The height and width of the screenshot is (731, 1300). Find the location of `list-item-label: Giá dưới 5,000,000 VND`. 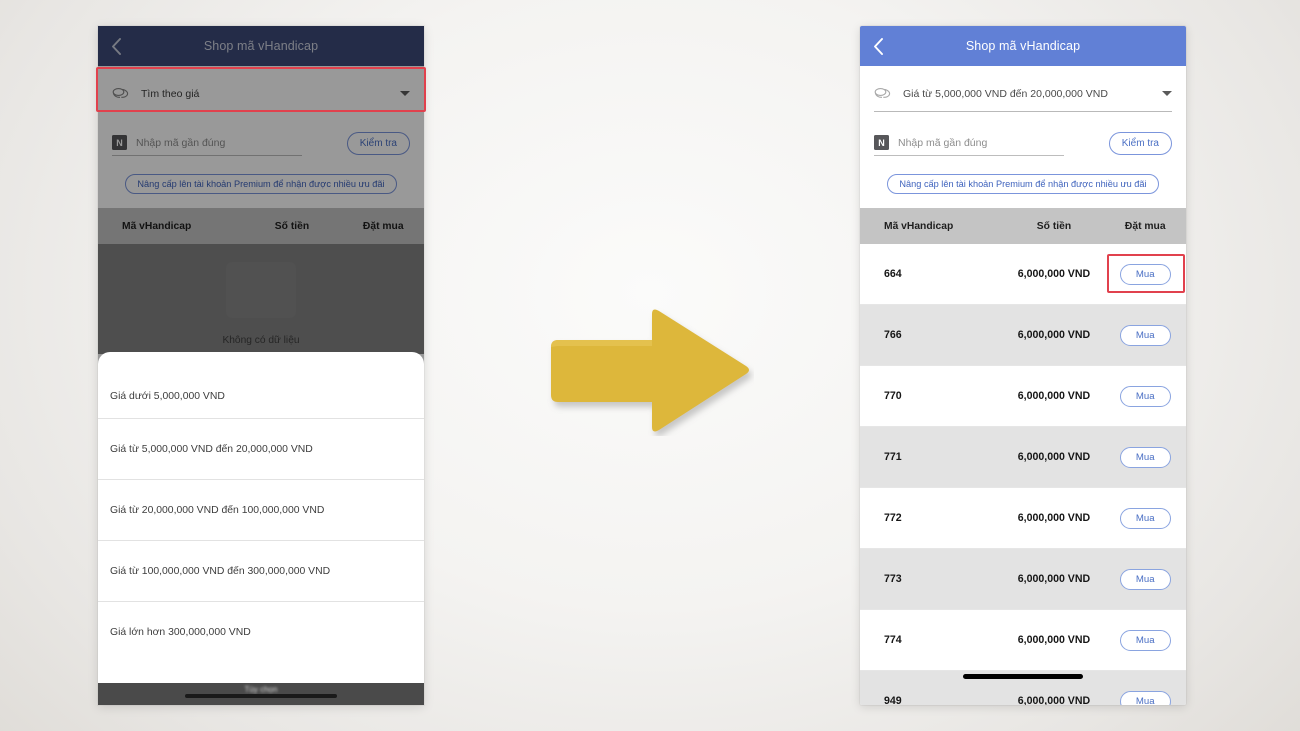

list-item-label: Giá dưới 5,000,000 VND is located at coordinates (167, 396).